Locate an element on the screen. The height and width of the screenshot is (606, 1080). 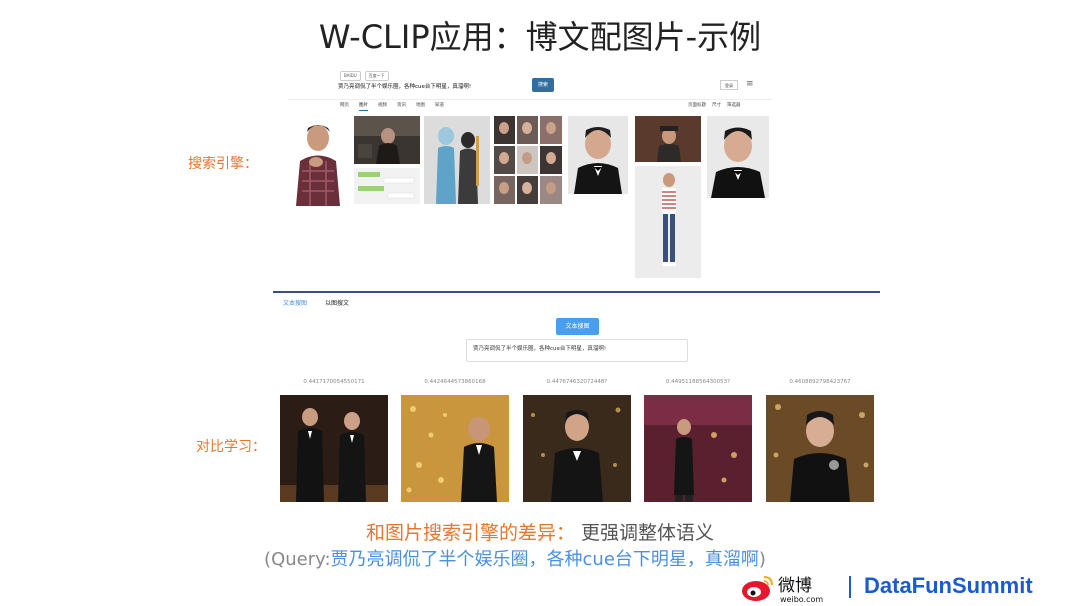
search-filters: 页面标题 尺寸 筛选器 is located at coordinates (714, 105).